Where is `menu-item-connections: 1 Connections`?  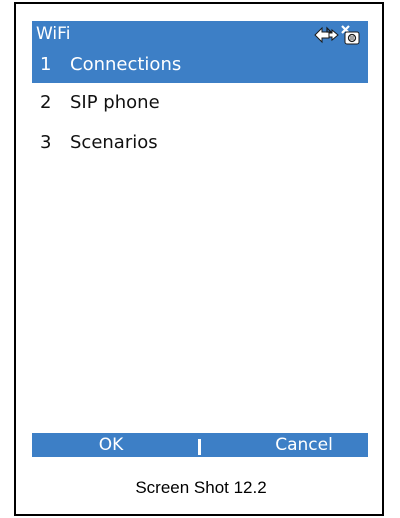
menu-item-connections: 1 Connections is located at coordinates (200, 65).